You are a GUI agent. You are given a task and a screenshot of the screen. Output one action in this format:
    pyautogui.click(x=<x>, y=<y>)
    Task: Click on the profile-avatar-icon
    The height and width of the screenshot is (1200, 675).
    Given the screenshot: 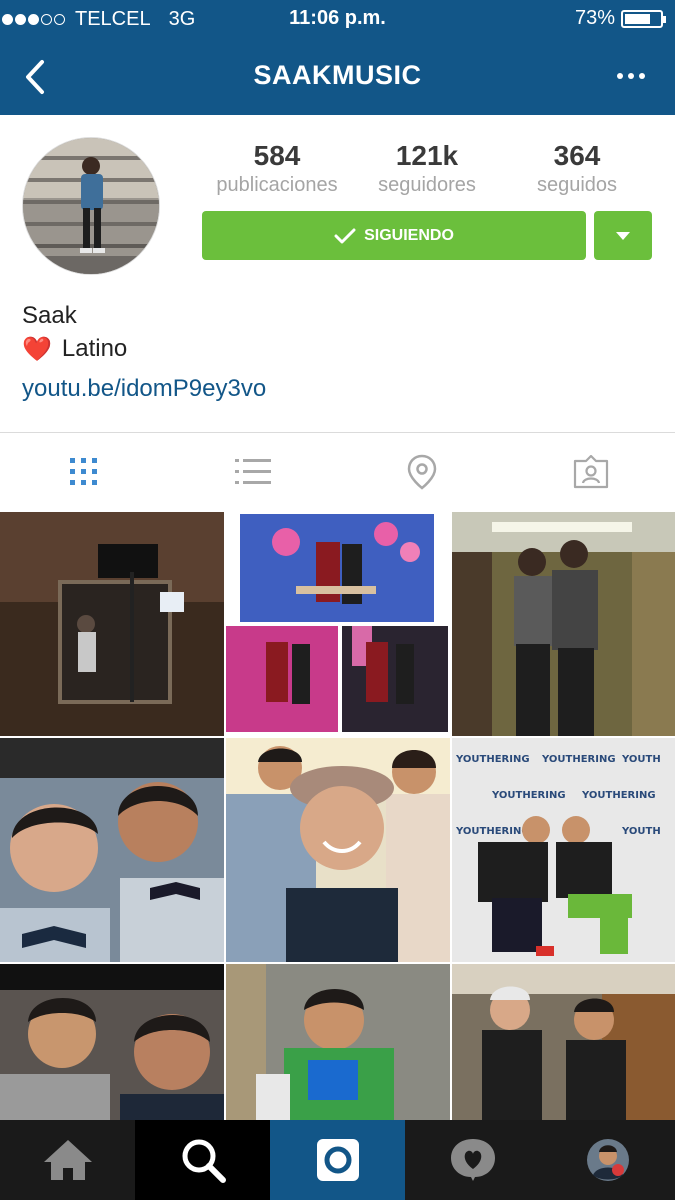 What is the action you would take?
    pyautogui.click(x=607, y=1160)
    